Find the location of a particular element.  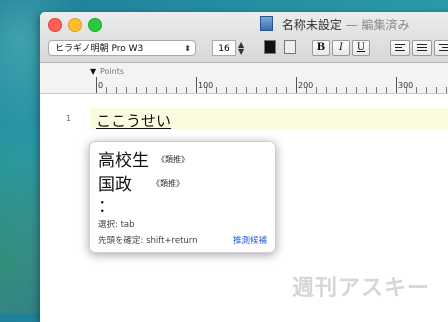

hint-confirm: 先頭を確定: shift+return is located at coordinates (148, 241).